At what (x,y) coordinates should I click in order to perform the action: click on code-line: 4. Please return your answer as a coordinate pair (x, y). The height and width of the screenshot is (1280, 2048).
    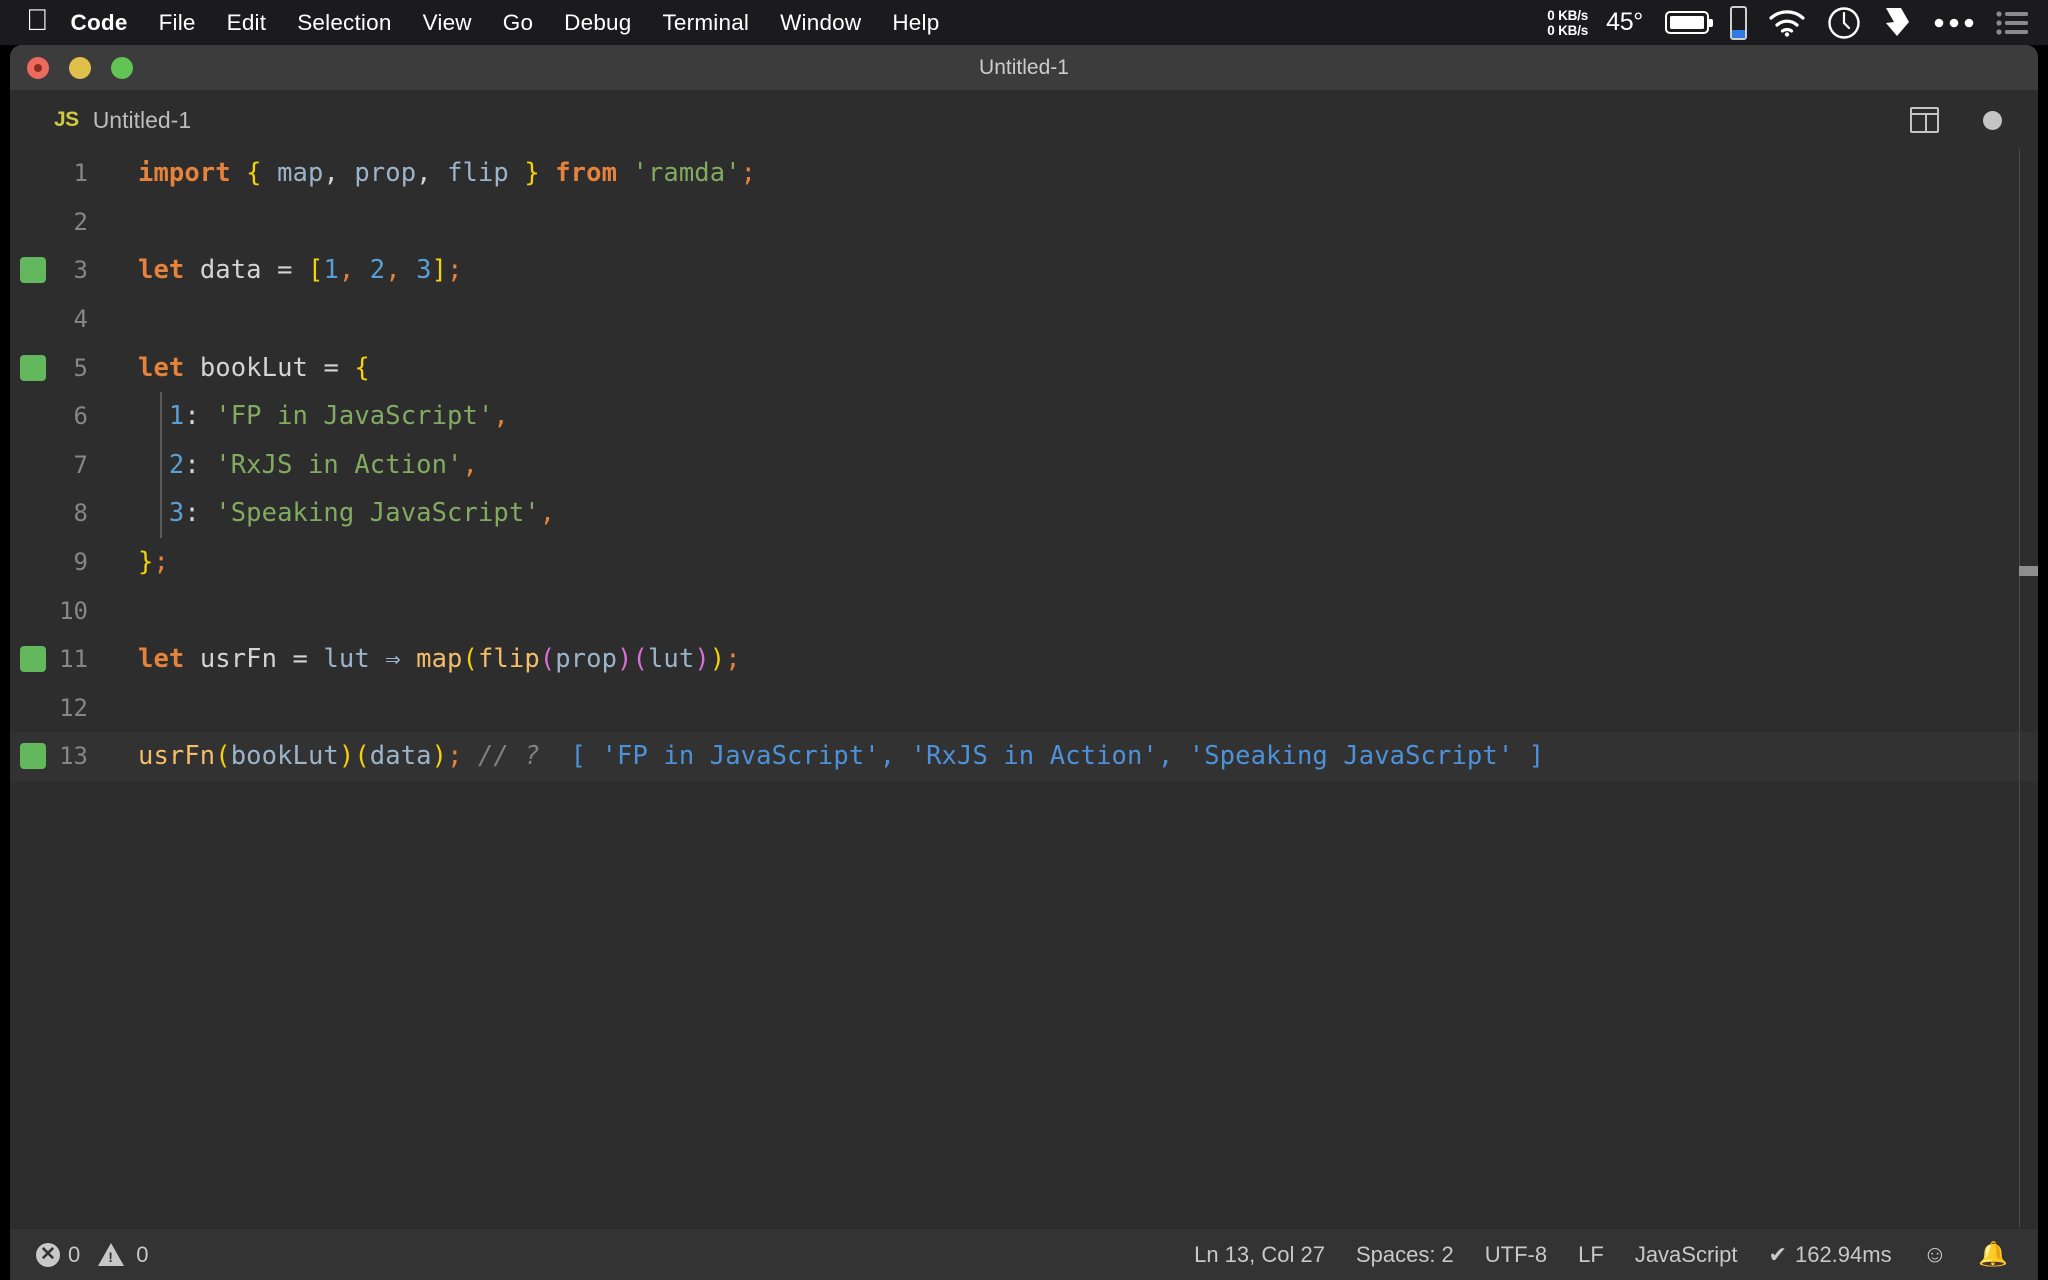
    Looking at the image, I should click on (1024, 319).